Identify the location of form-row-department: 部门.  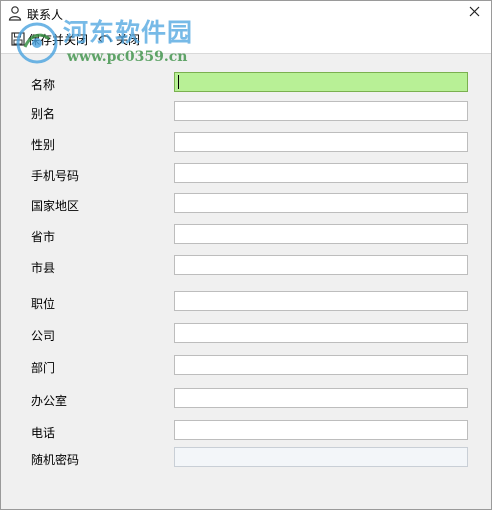
(246, 366).